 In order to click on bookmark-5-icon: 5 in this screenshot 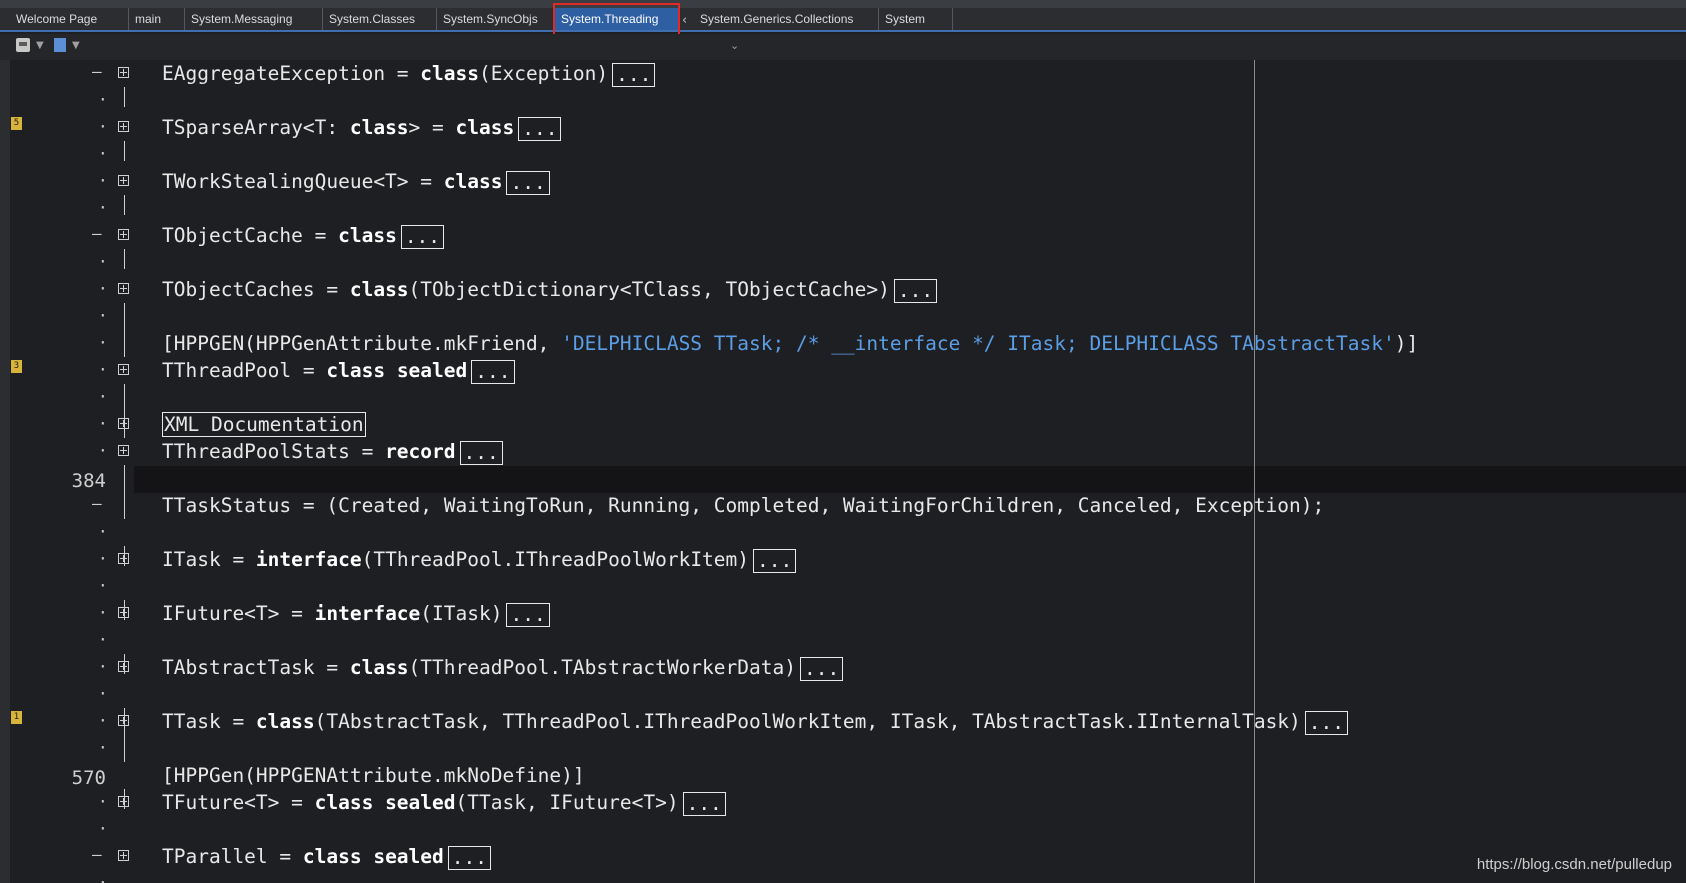, I will do `click(16, 123)`.